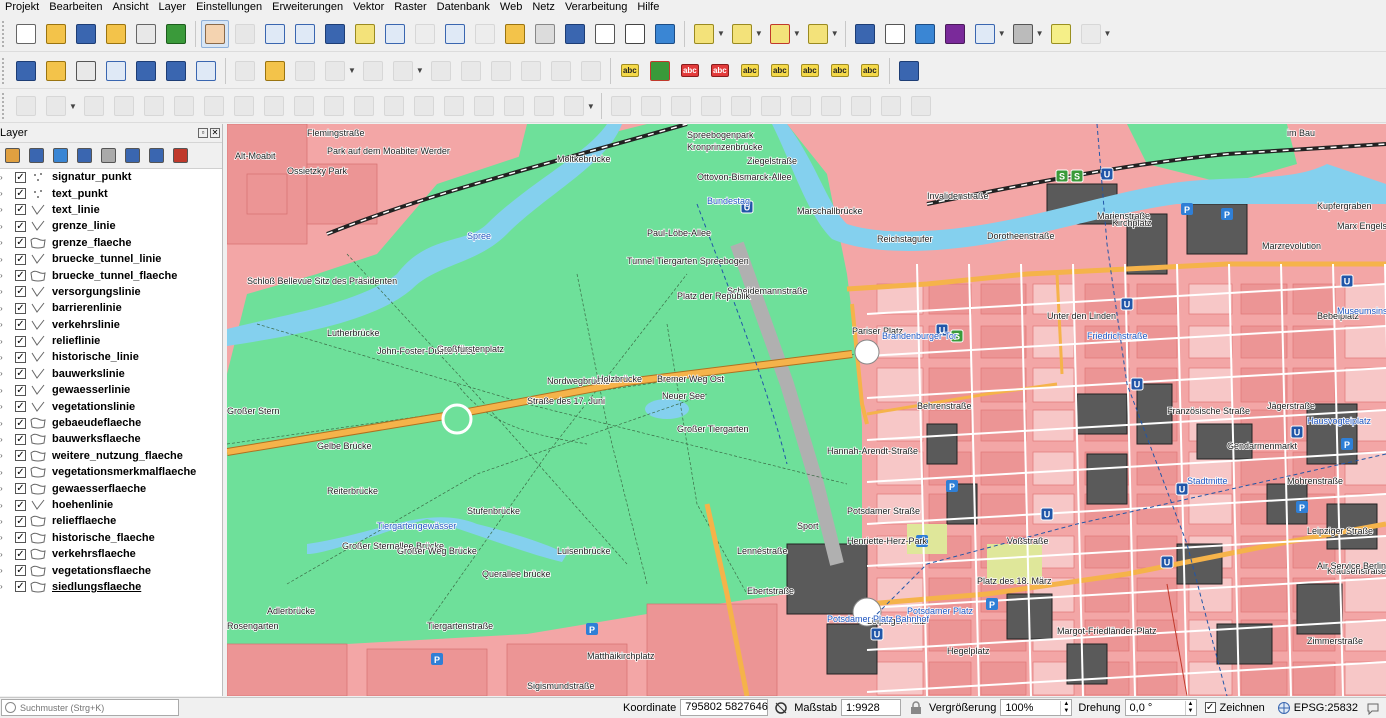  What do you see at coordinates (720, 71) in the screenshot?
I see `pin-labels-button: abc` at bounding box center [720, 71].